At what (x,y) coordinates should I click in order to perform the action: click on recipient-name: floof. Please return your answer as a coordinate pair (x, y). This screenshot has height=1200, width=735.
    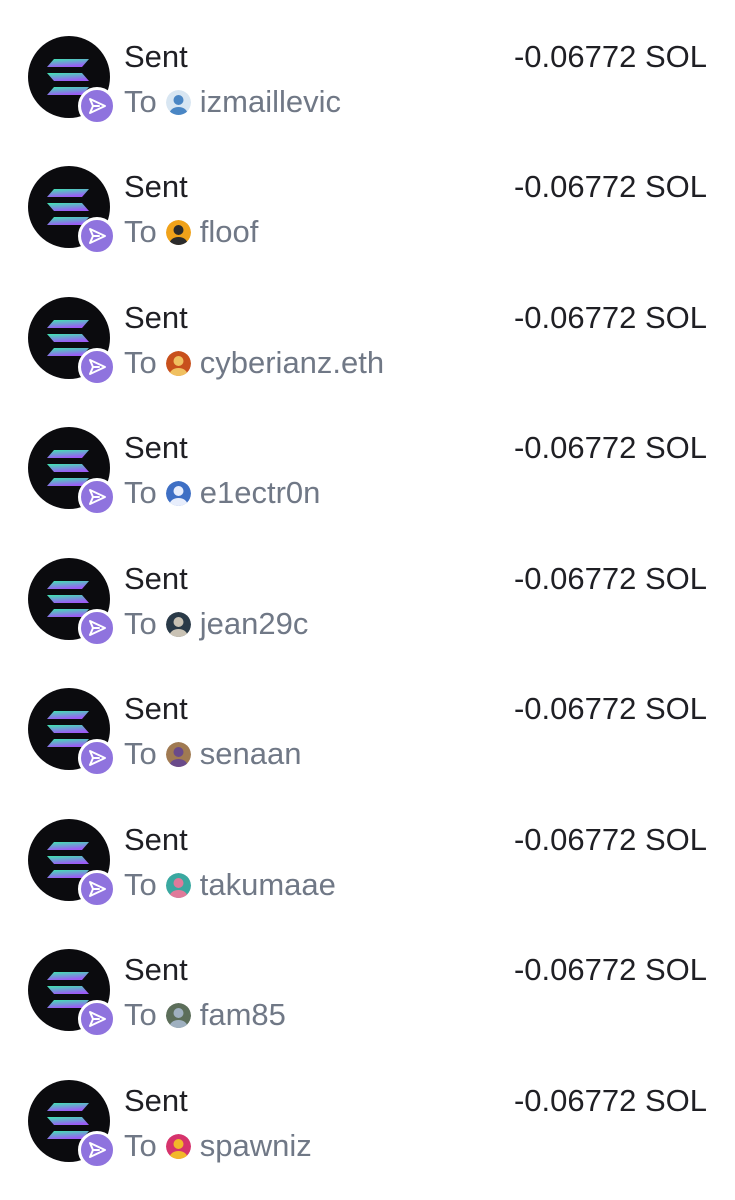
    Looking at the image, I should click on (229, 232).